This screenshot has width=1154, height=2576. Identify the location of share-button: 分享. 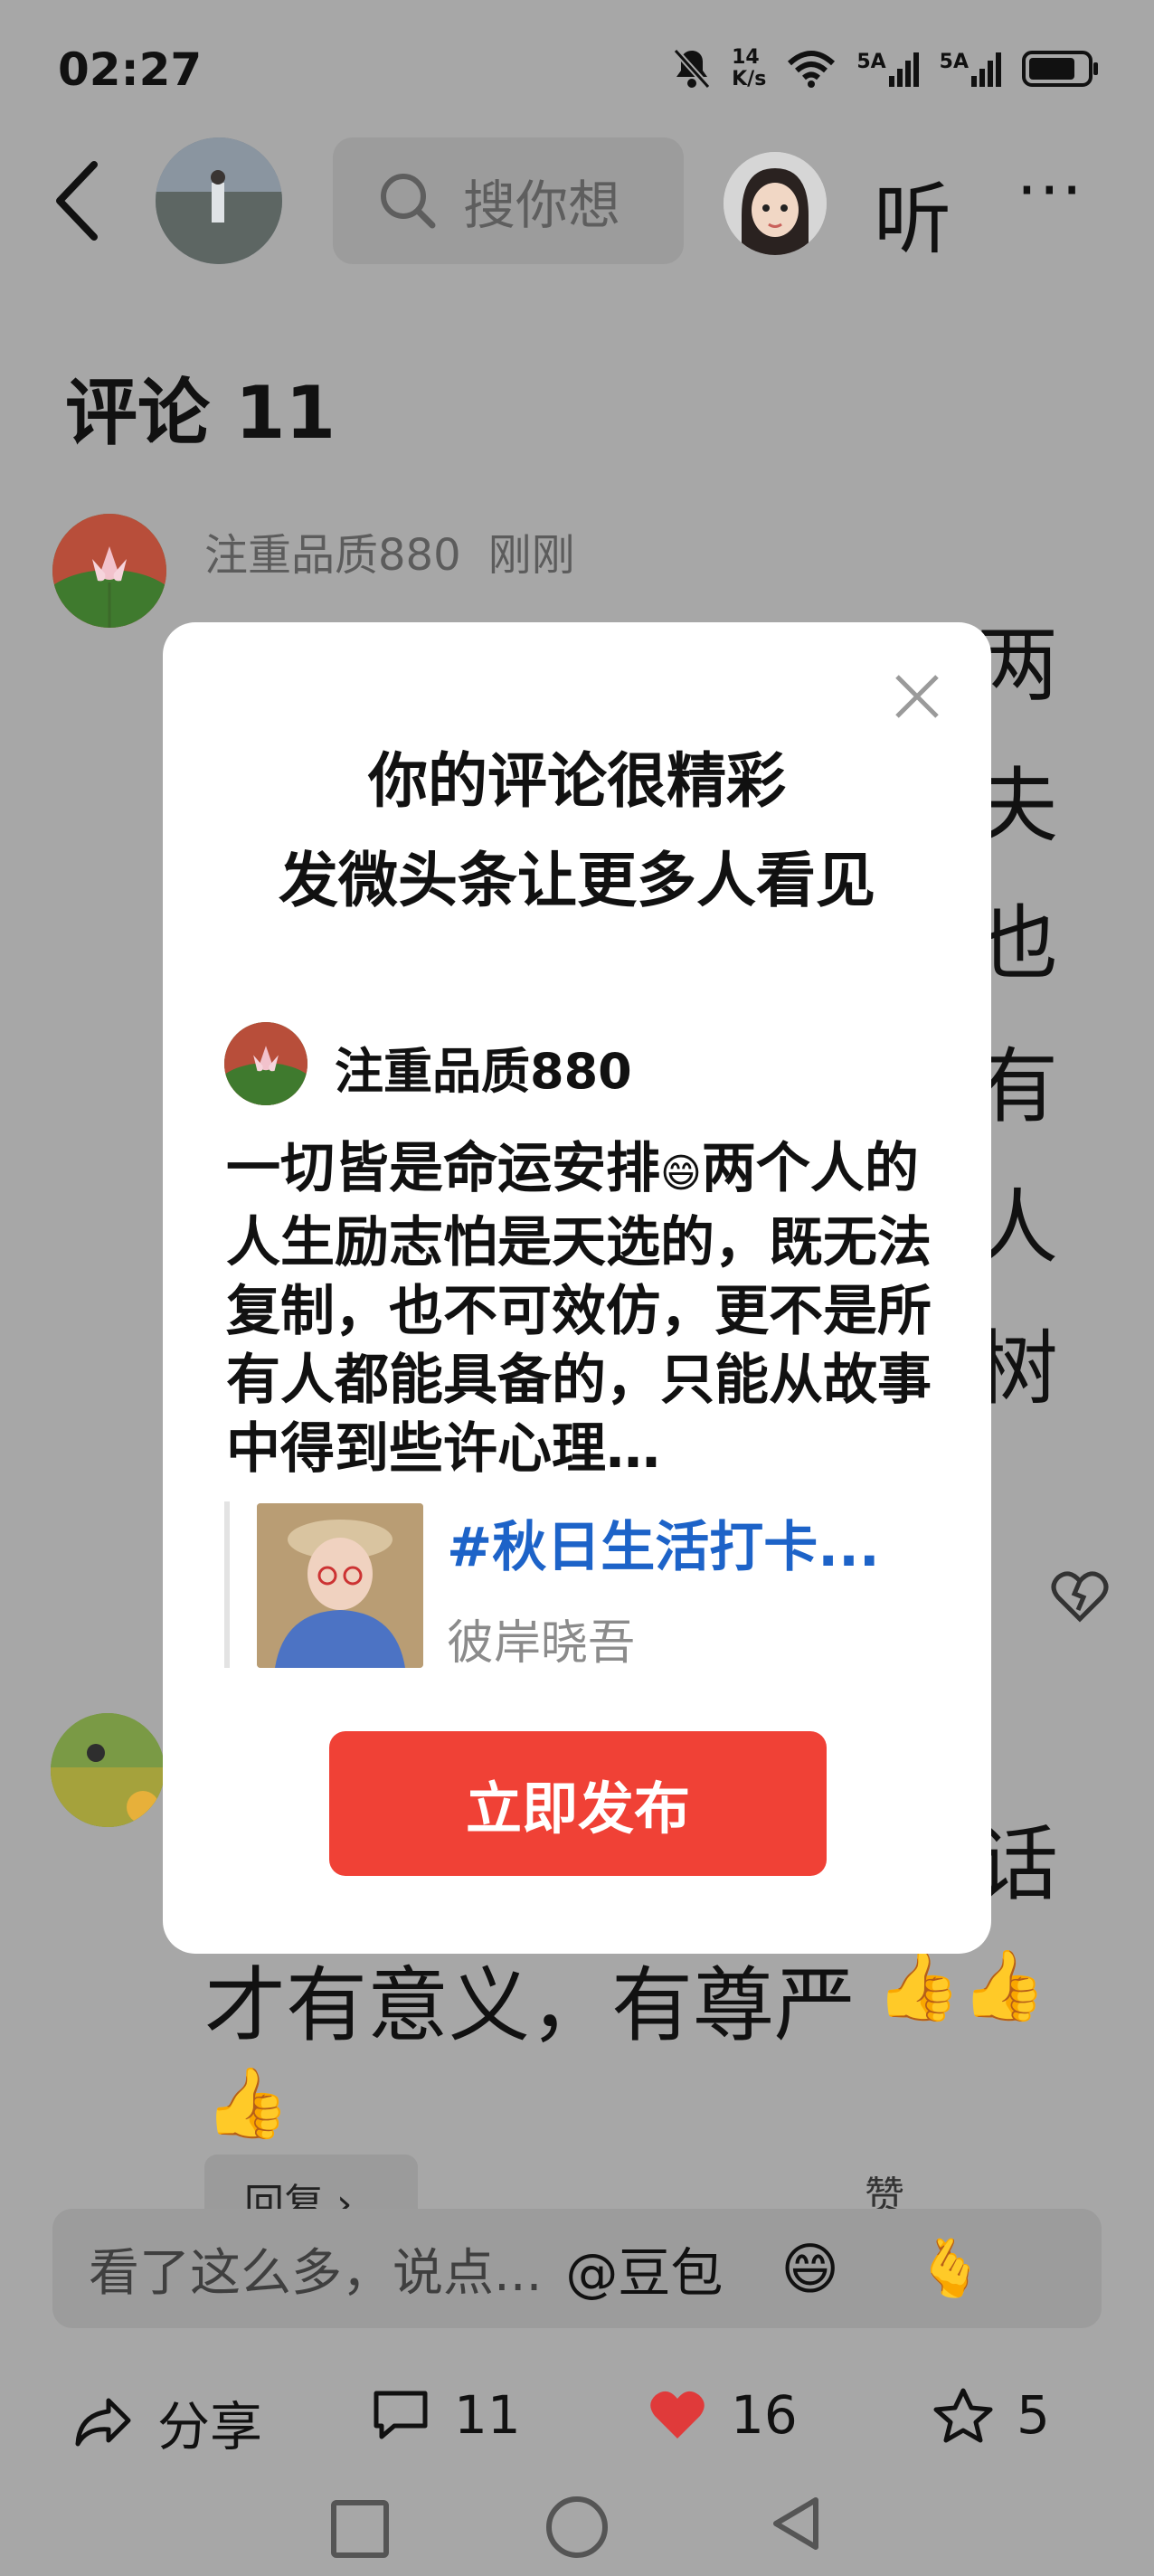
(167, 2422).